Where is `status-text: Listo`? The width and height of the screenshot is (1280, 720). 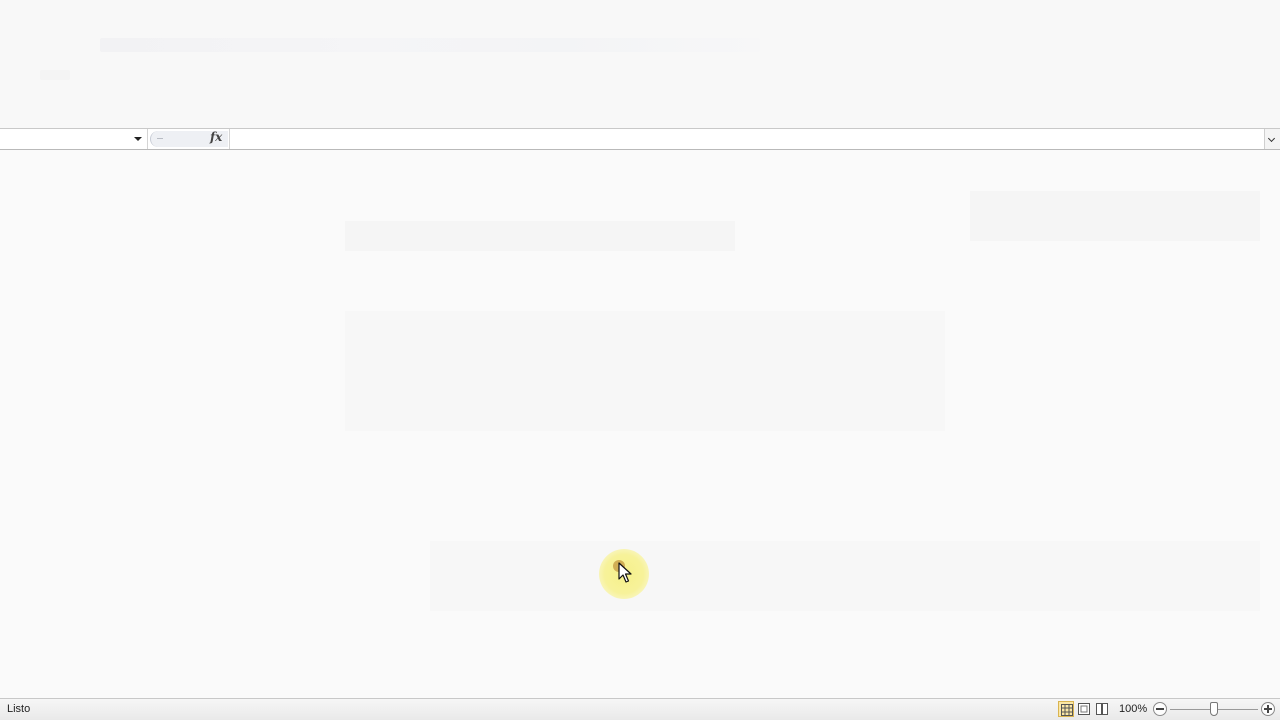
status-text: Listo is located at coordinates (19, 709).